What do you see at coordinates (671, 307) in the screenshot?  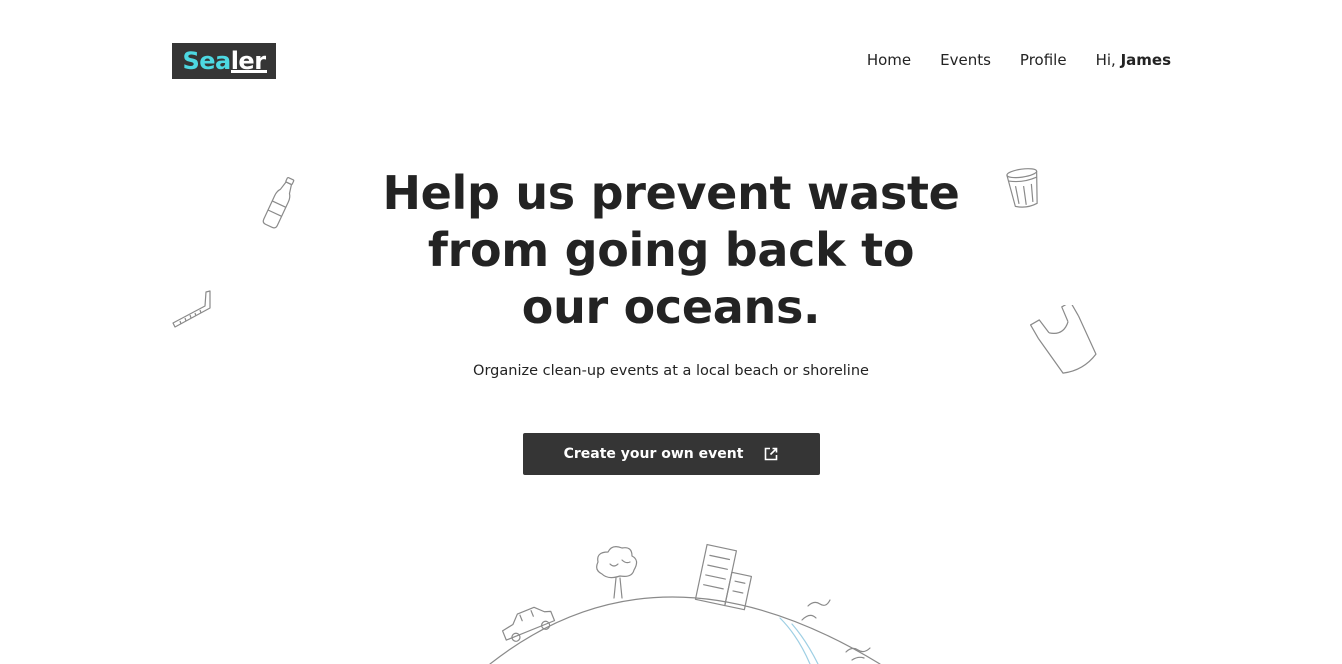 I see `hero-title-line-3: our oceans.` at bounding box center [671, 307].